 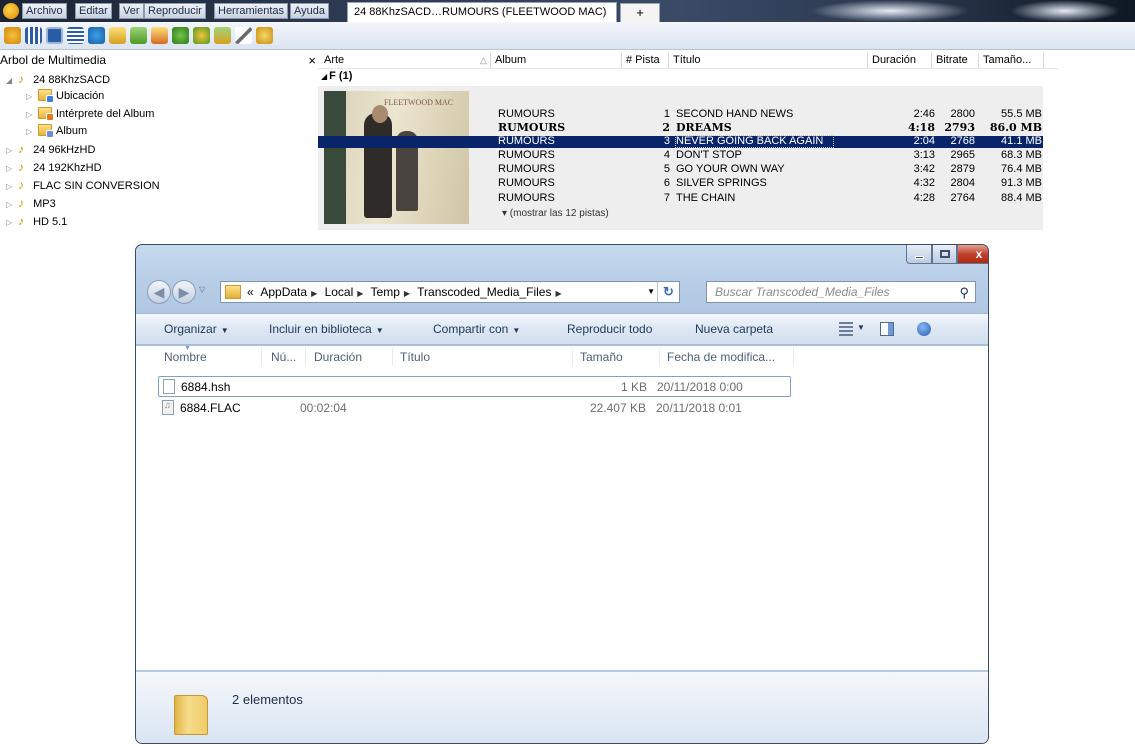 I want to click on tree-node-hd-5-1: ▷ ♪ HD 5.1, so click(x=36, y=221).